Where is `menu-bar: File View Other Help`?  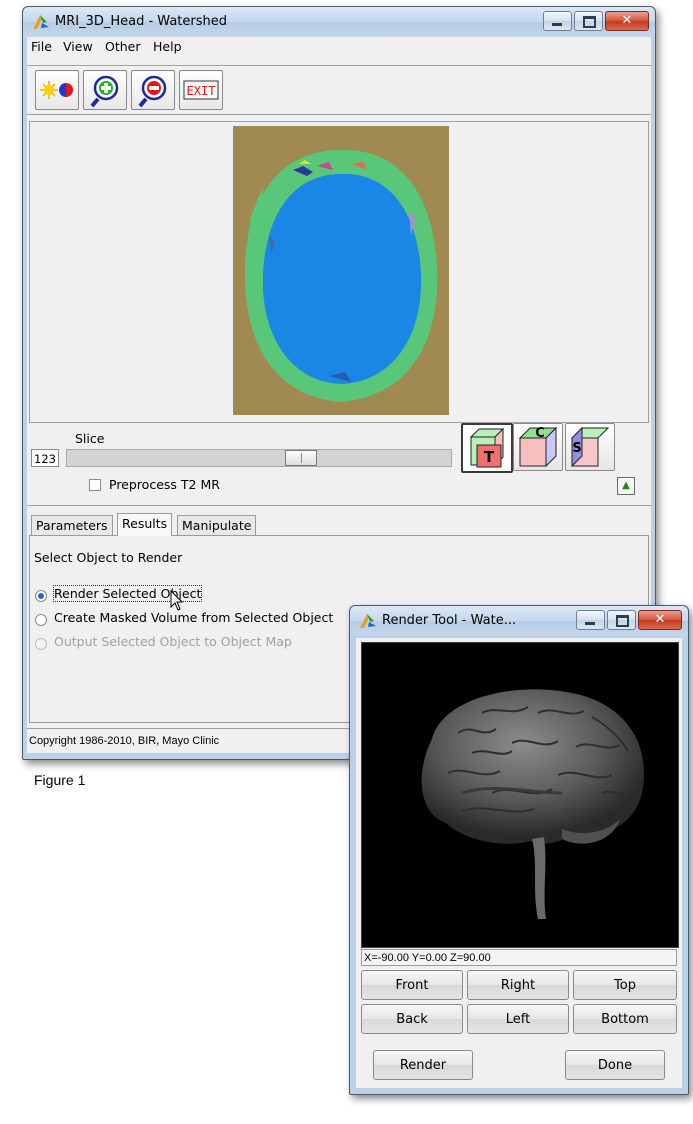 menu-bar: File View Other Help is located at coordinates (339, 47).